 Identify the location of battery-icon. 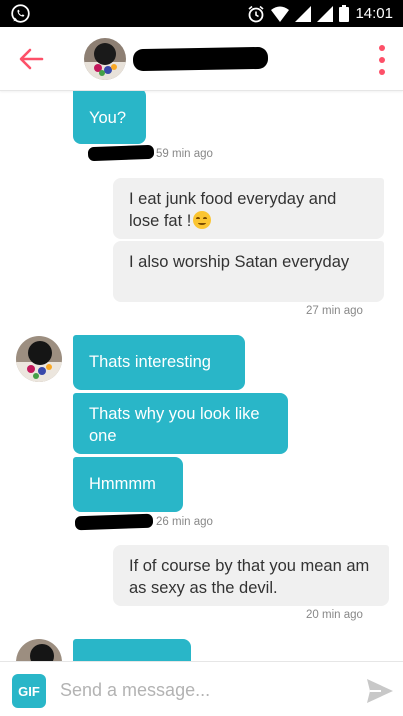
(344, 13).